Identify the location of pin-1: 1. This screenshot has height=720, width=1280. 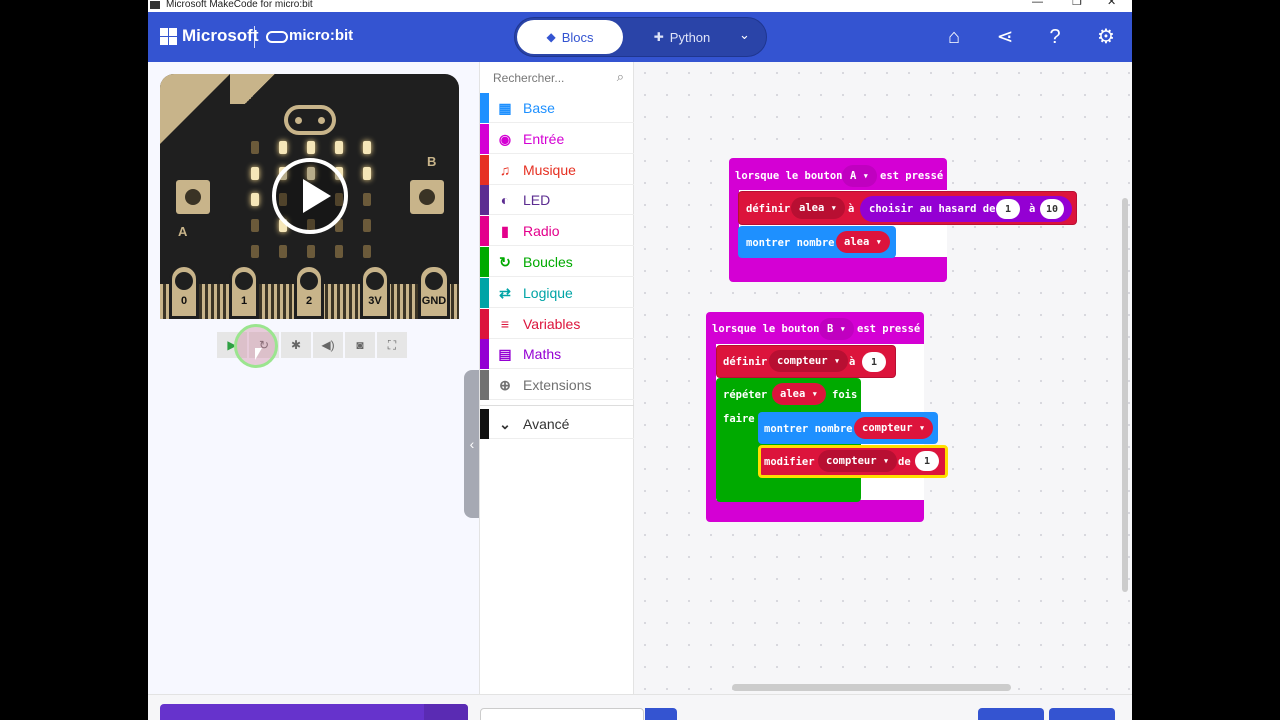
(244, 291).